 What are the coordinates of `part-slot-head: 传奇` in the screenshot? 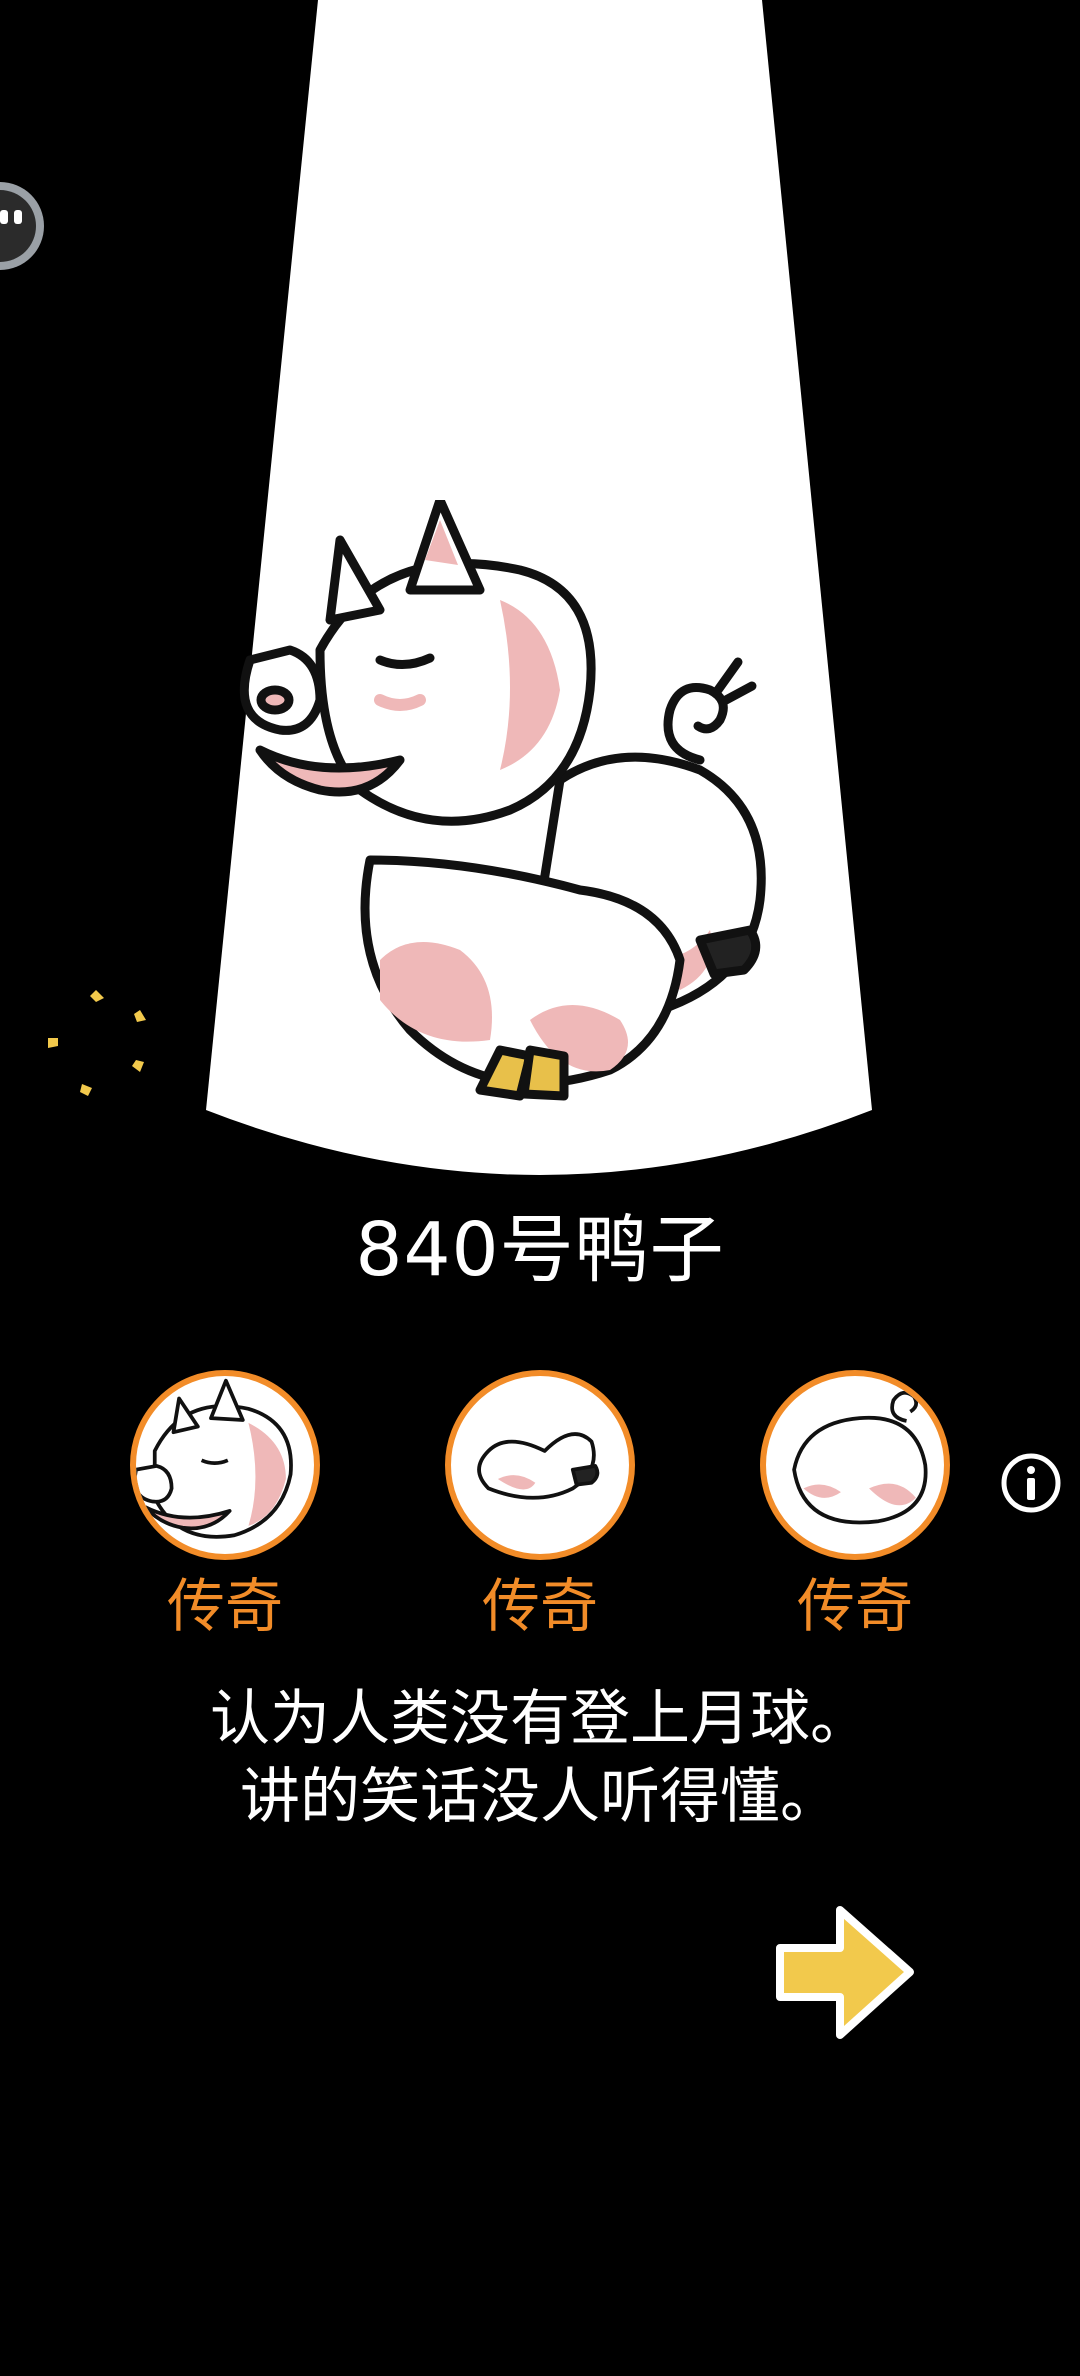 It's located at (225, 1508).